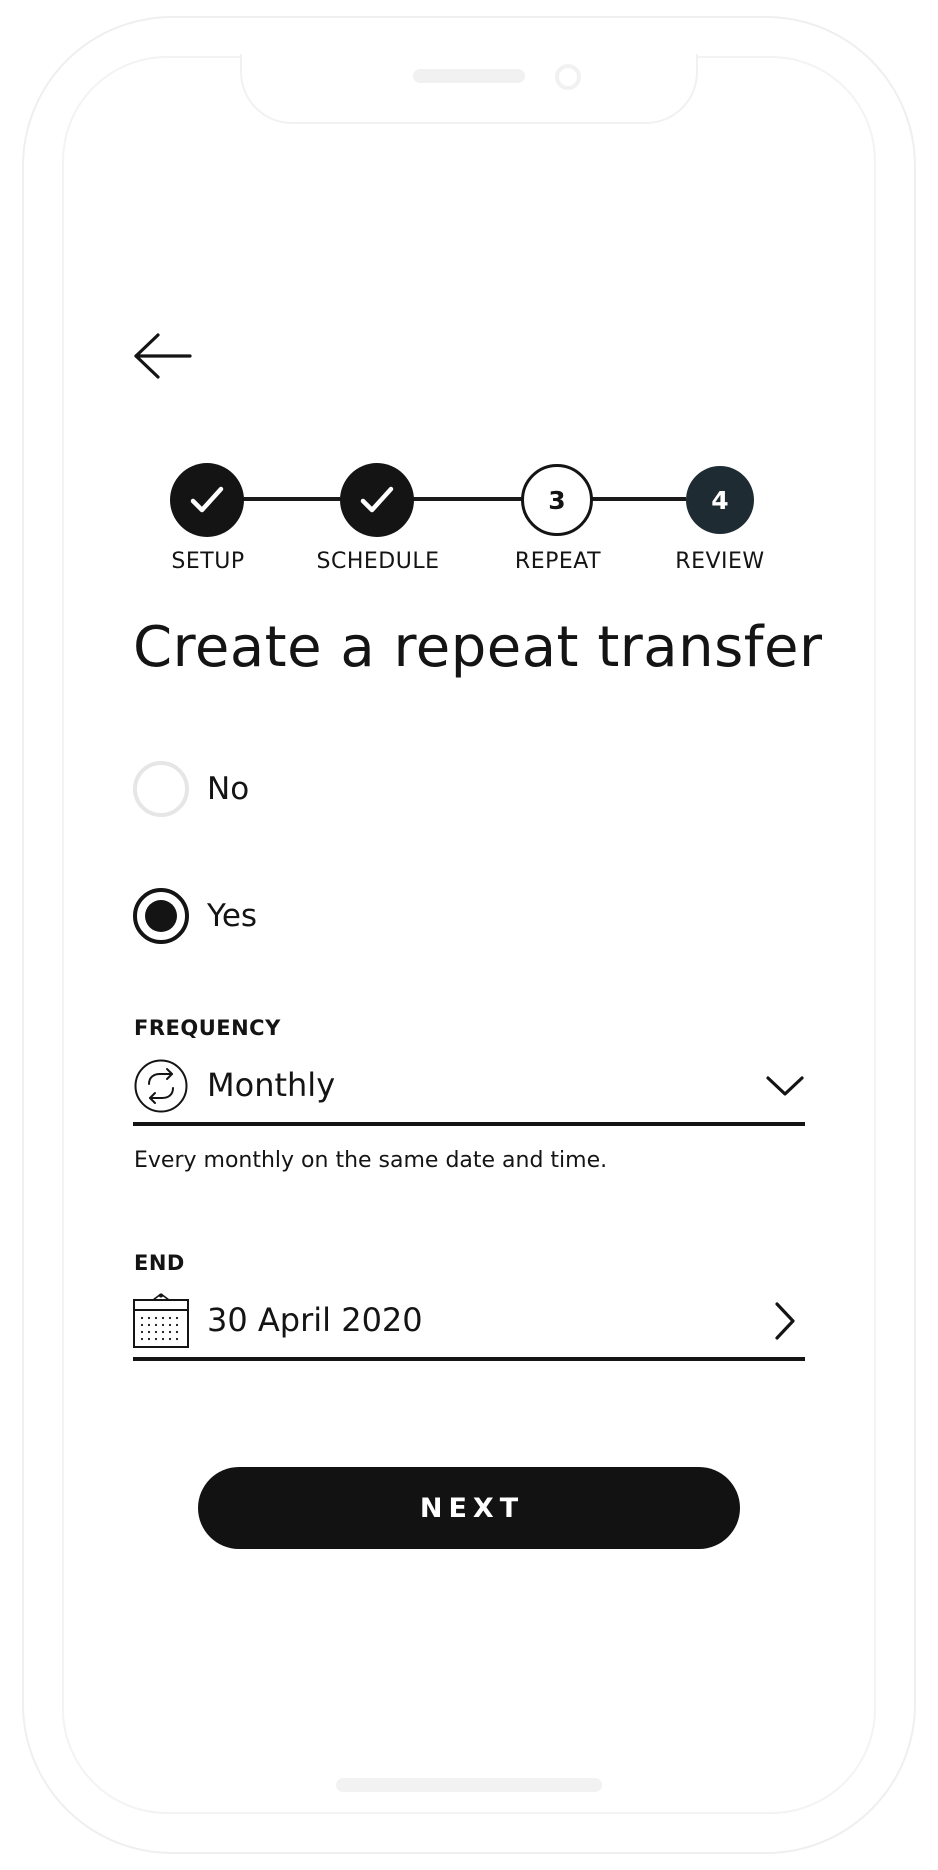  Describe the element at coordinates (558, 561) in the screenshot. I see `step-label-repeat: REPEAT` at that location.